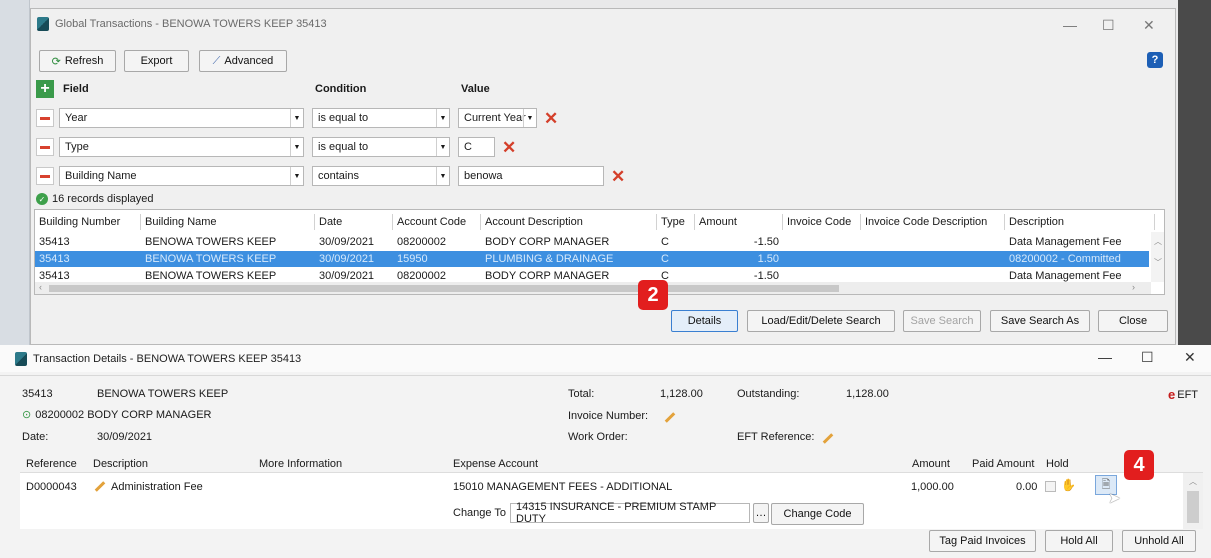  What do you see at coordinates (1155, 60) in the screenshot?
I see `help-icon: ?` at bounding box center [1155, 60].